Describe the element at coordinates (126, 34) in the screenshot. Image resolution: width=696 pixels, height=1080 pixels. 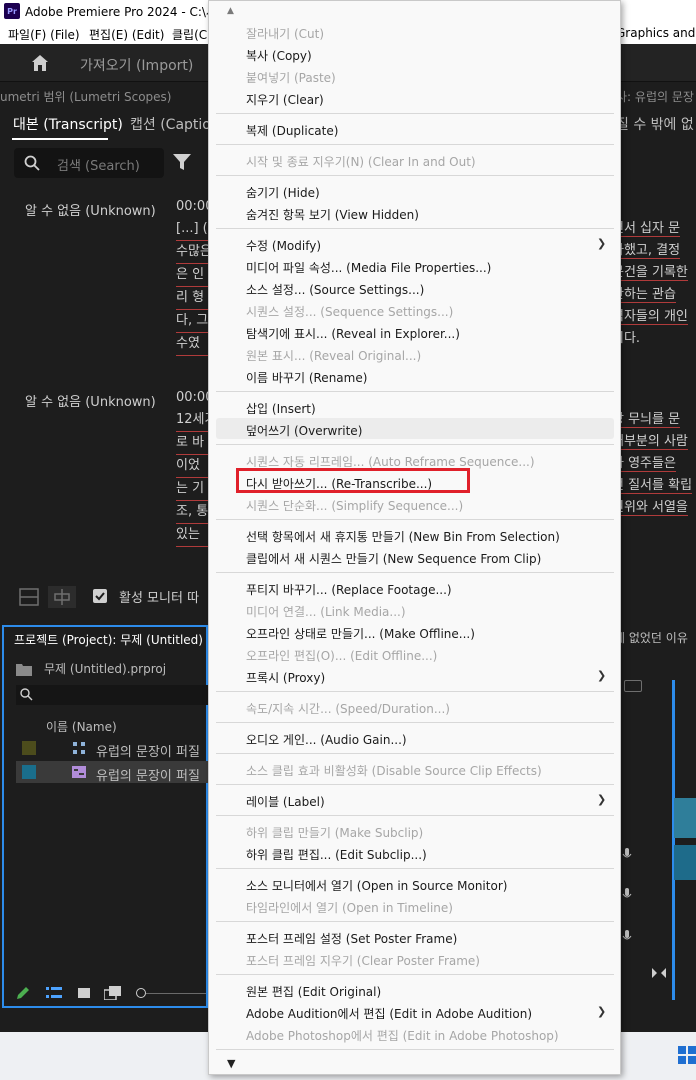
I see `menu-edit: 편집(E) (Edit)` at that location.